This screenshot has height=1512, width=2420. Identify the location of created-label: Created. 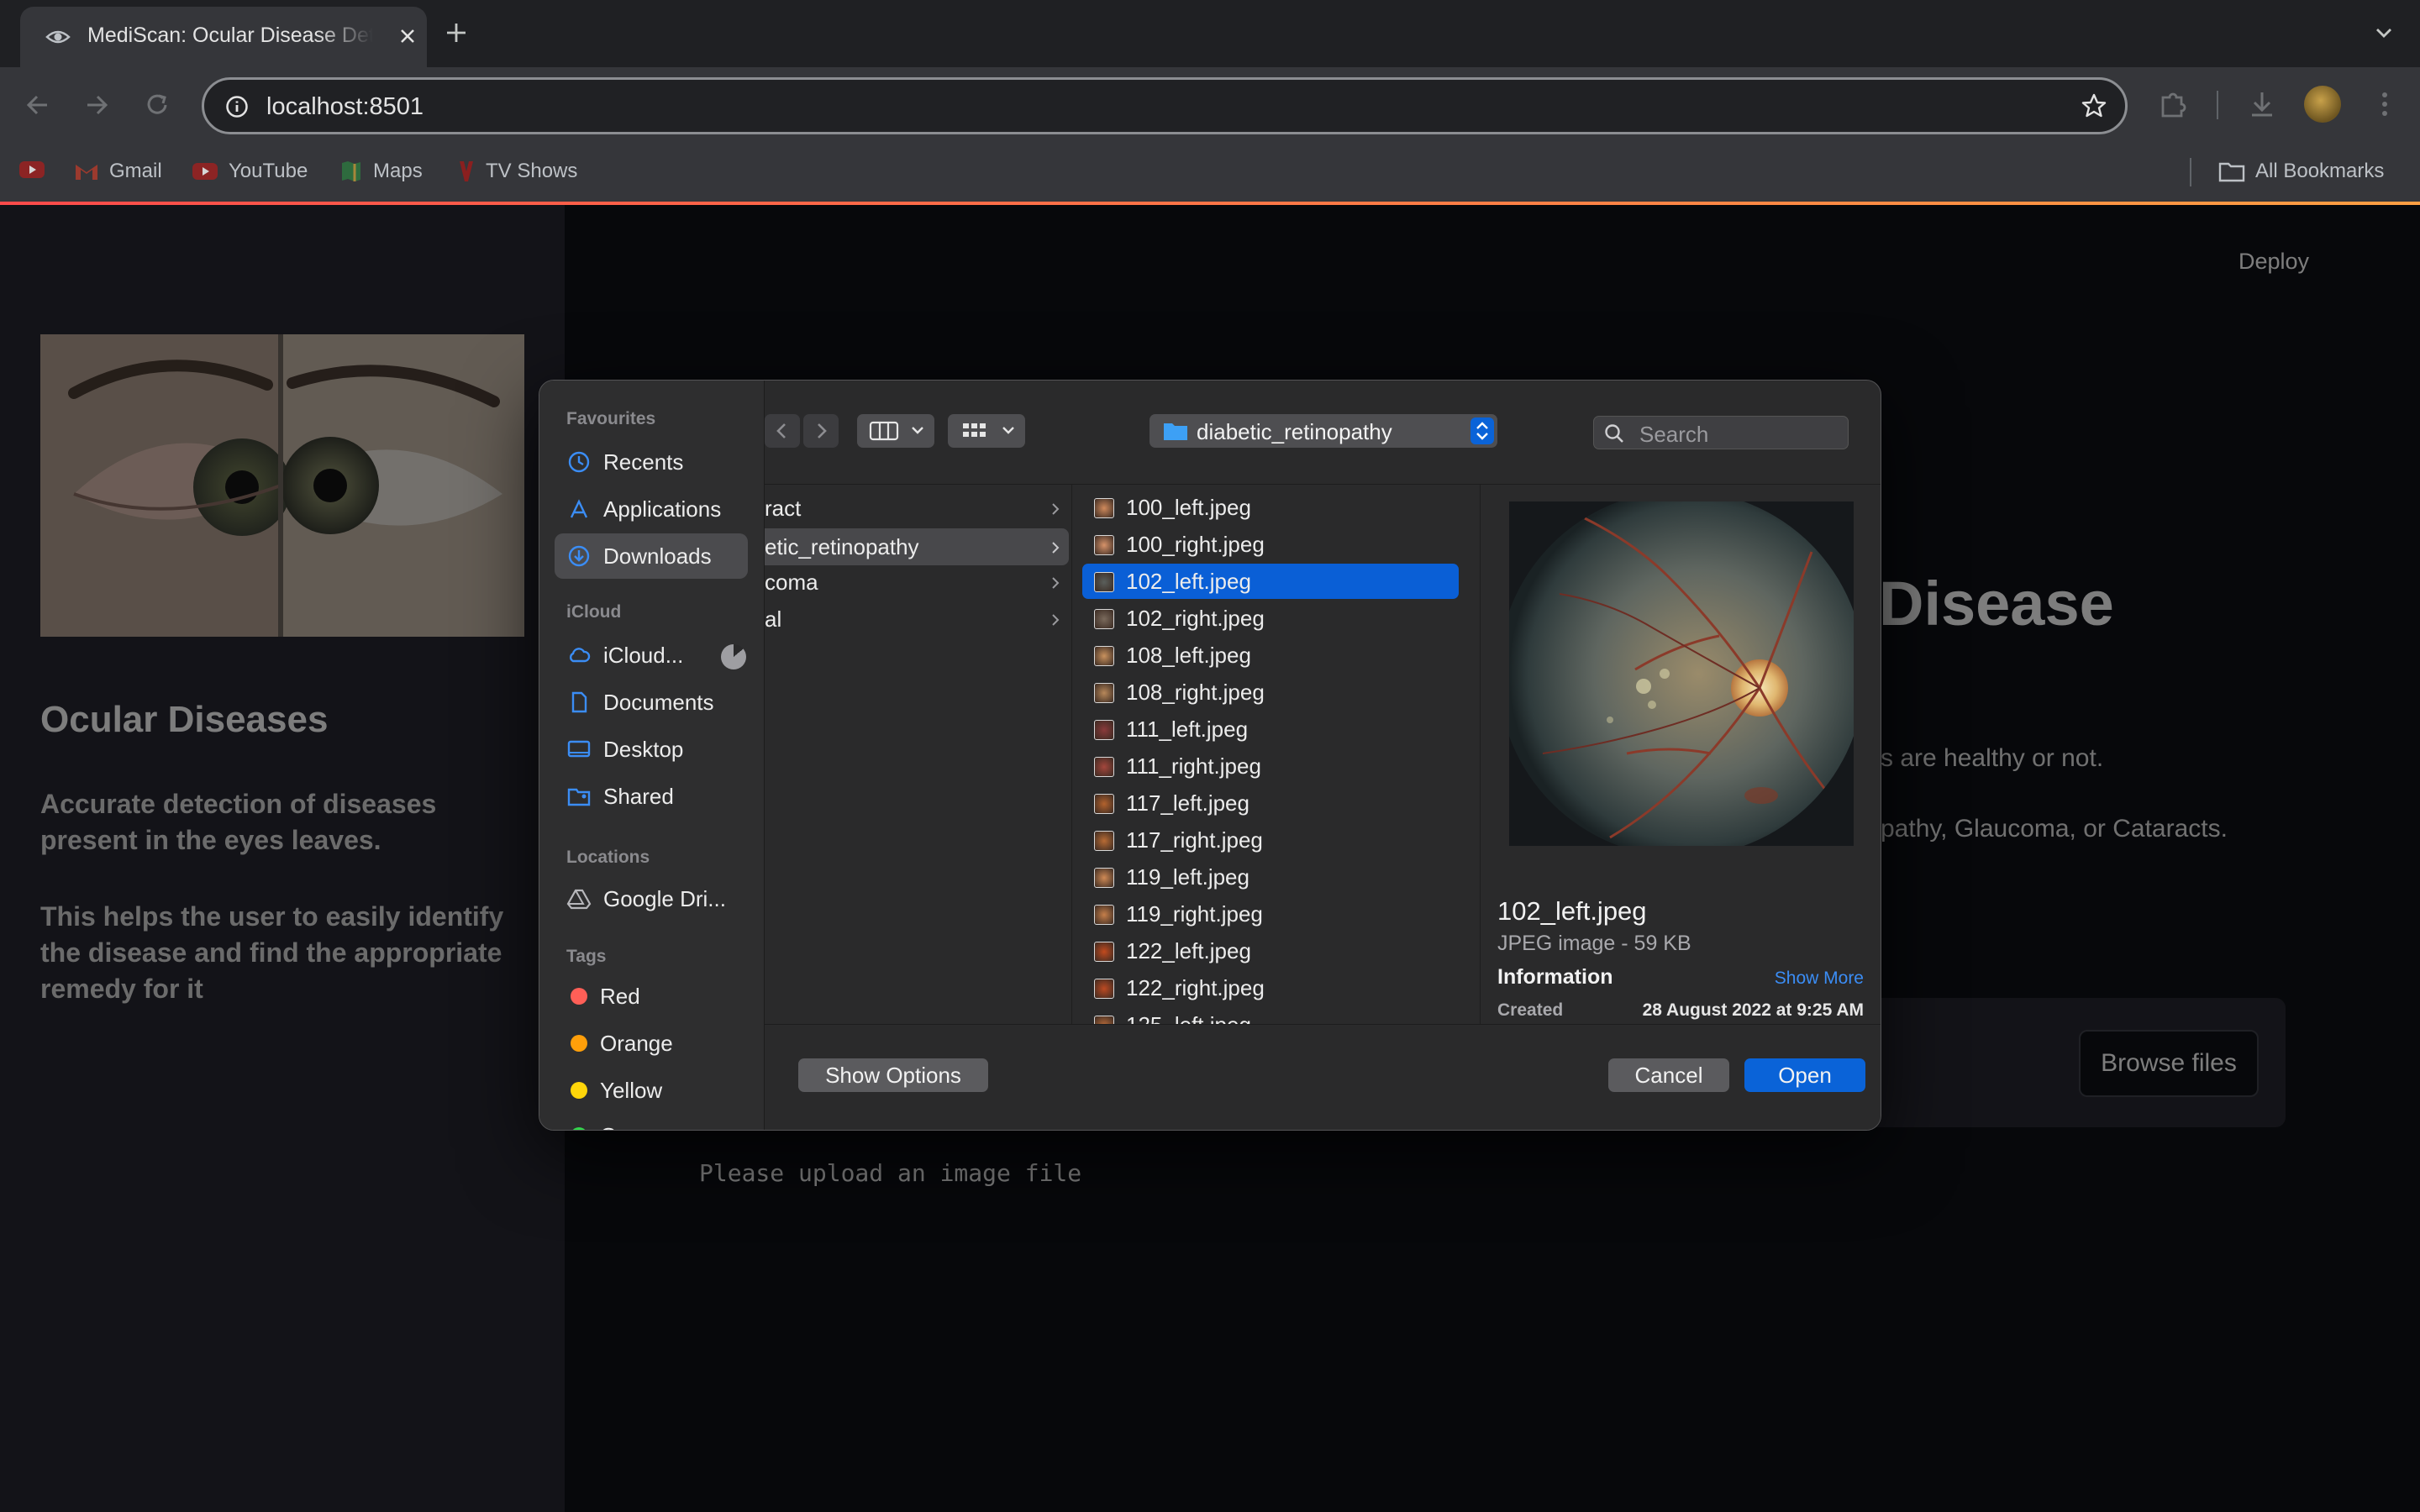
(1530, 1010).